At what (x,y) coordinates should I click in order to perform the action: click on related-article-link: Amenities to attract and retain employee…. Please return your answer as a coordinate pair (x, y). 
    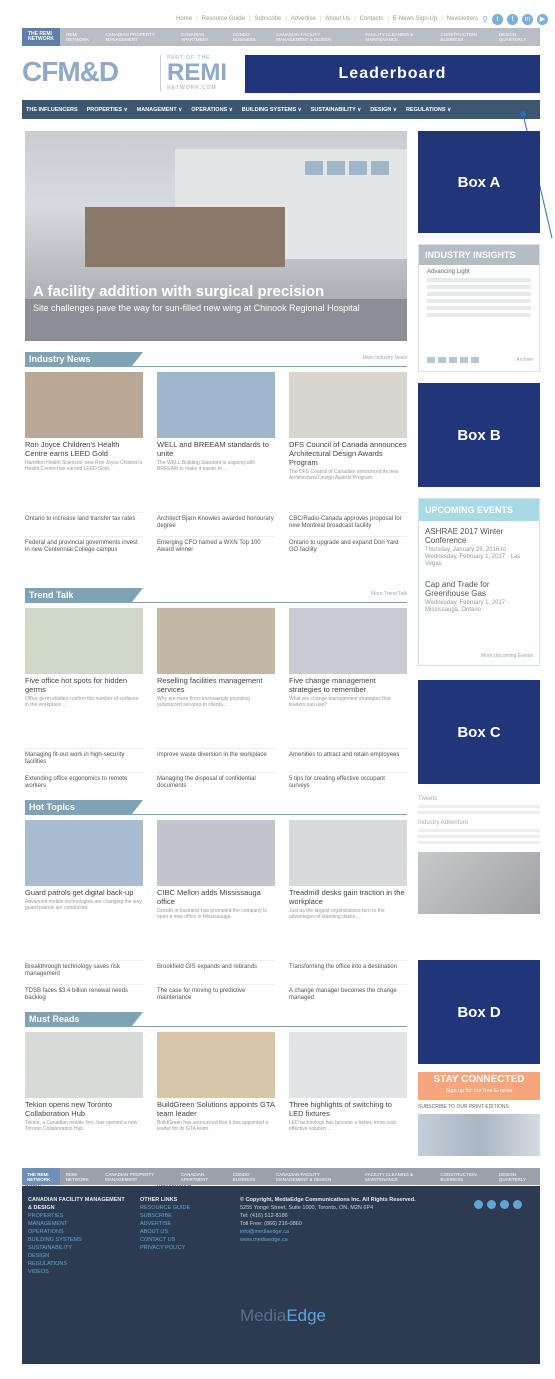
    Looking at the image, I should click on (348, 753).